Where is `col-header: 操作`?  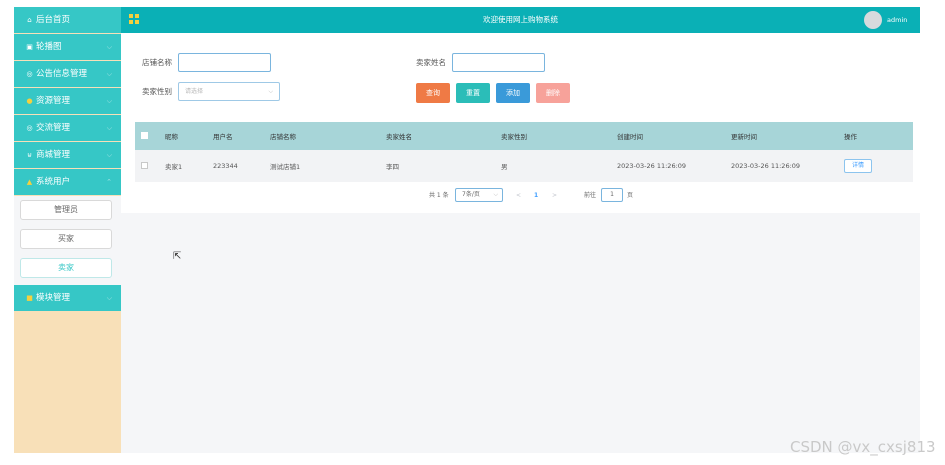 col-header: 操作 is located at coordinates (875, 136).